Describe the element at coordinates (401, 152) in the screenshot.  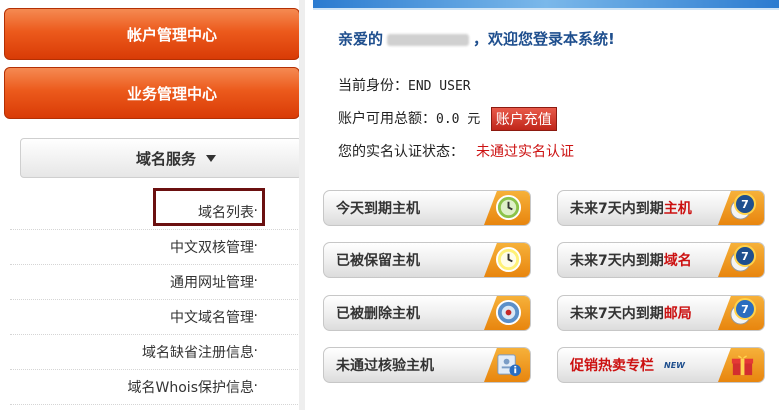
I see `realname-label: 您的实名认证状态：` at that location.